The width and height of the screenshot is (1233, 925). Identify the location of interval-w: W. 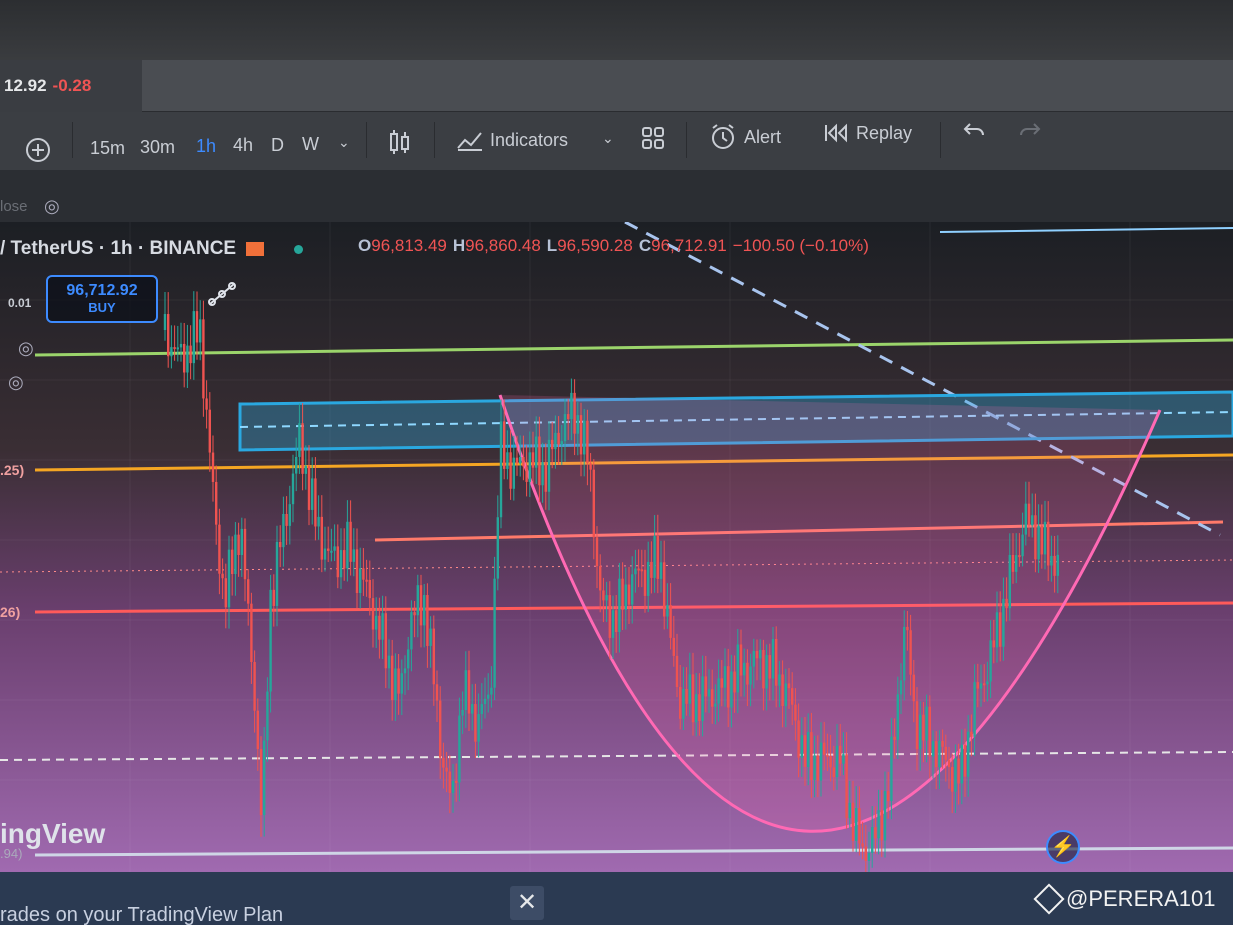
(310, 144).